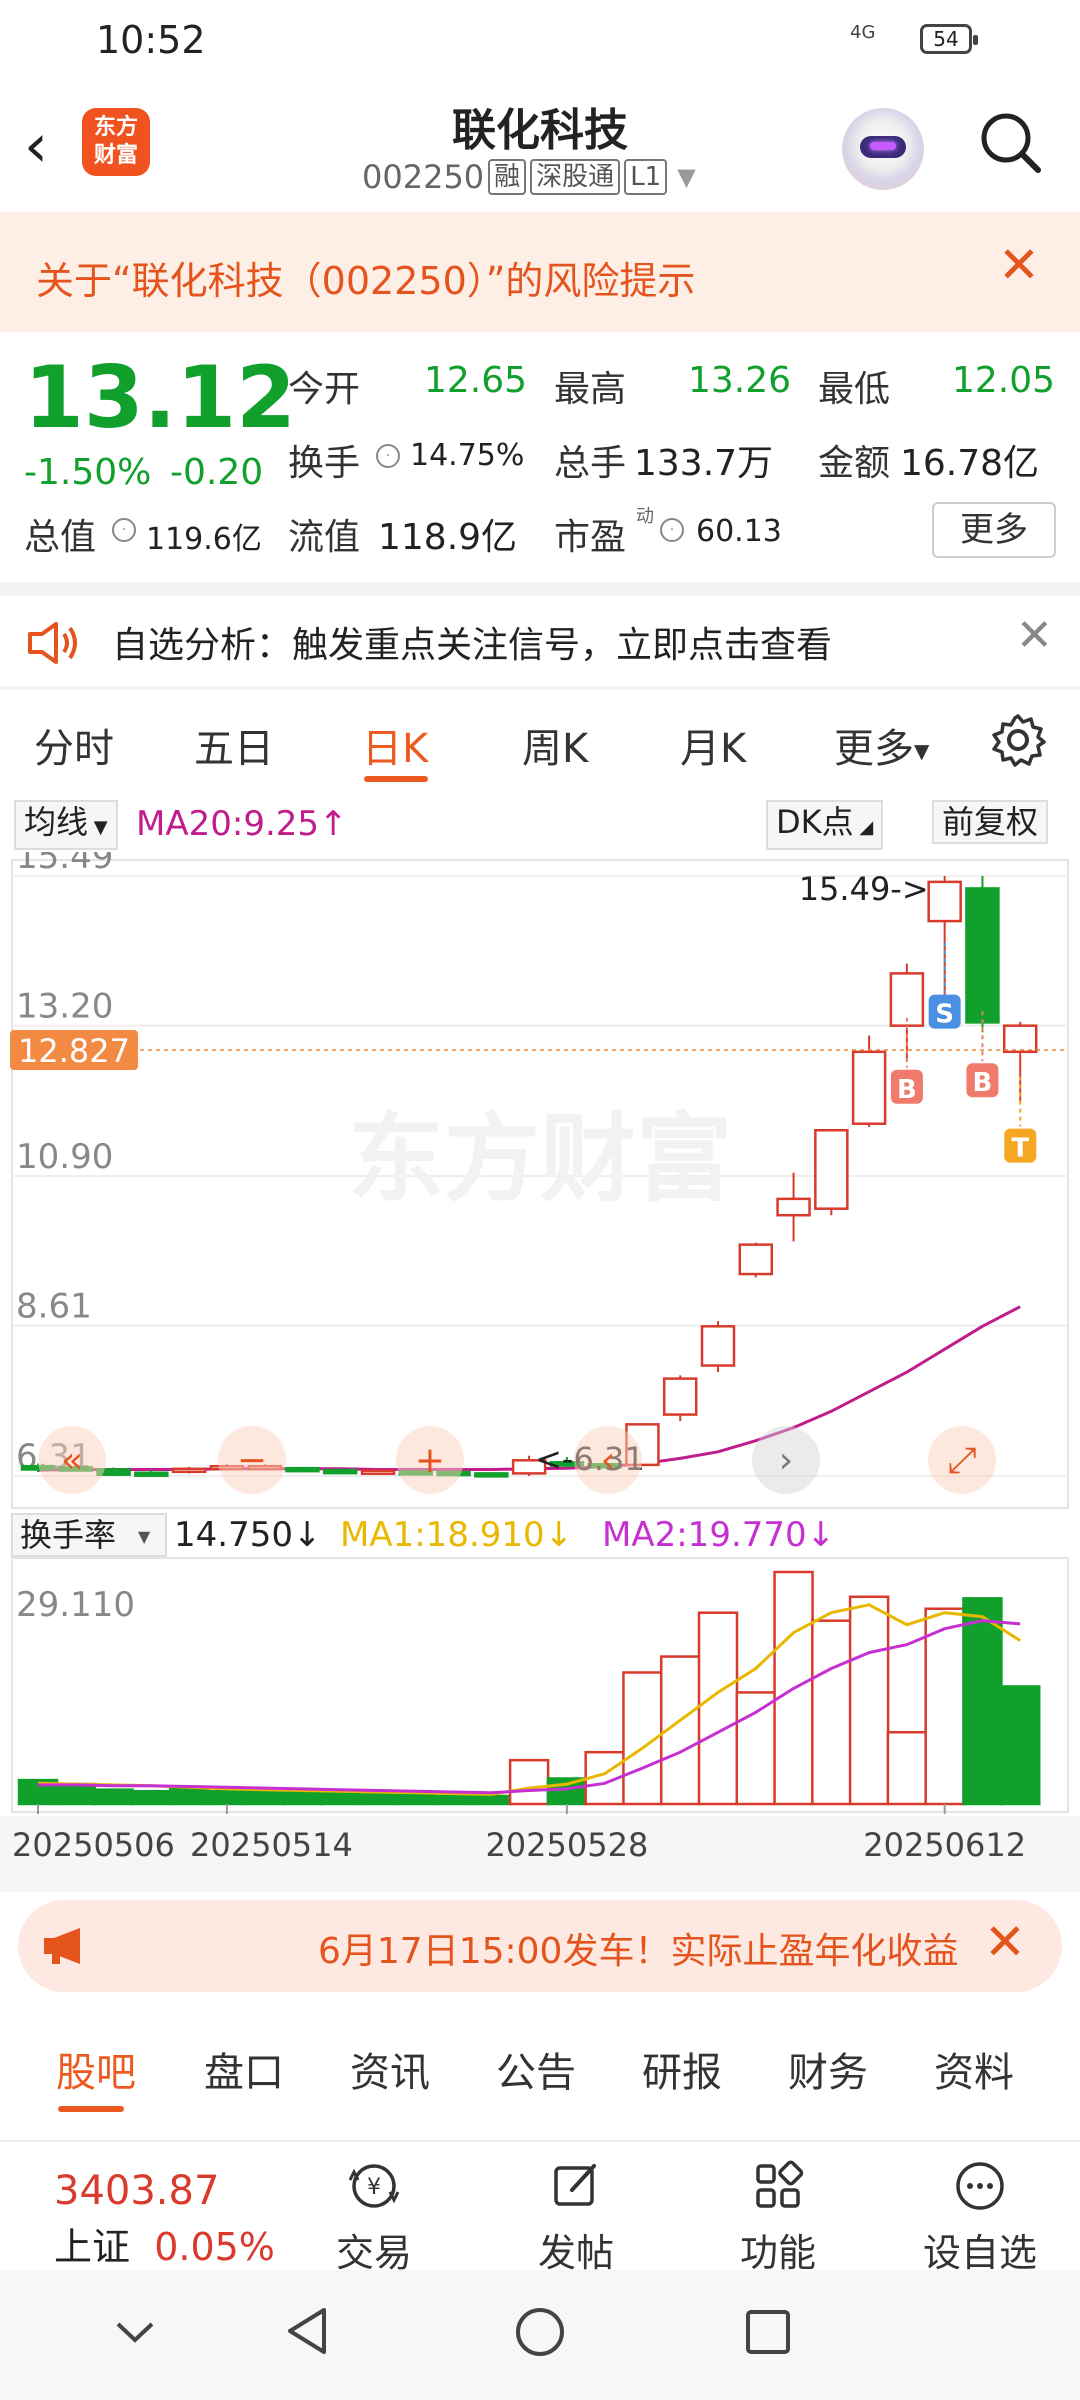 The width and height of the screenshot is (1080, 2400). What do you see at coordinates (686, 177) in the screenshot?
I see `dropdown-icon: ▼` at bounding box center [686, 177].